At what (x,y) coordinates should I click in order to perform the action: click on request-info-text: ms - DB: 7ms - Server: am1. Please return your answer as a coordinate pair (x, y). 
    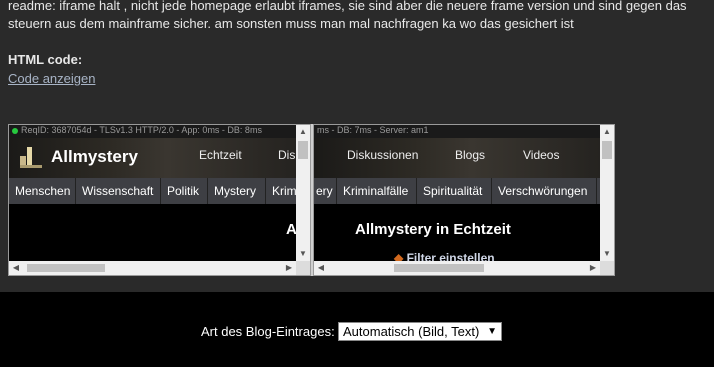
    Looking at the image, I should click on (373, 130).